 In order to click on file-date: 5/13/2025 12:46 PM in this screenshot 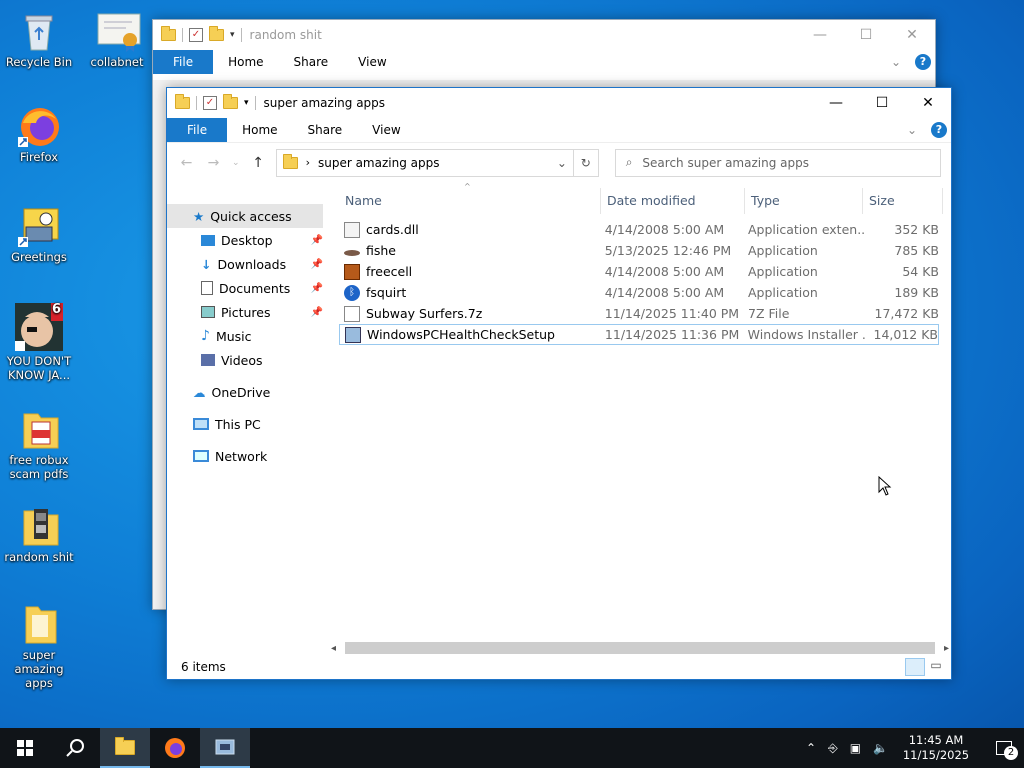, I will do `click(668, 250)`.